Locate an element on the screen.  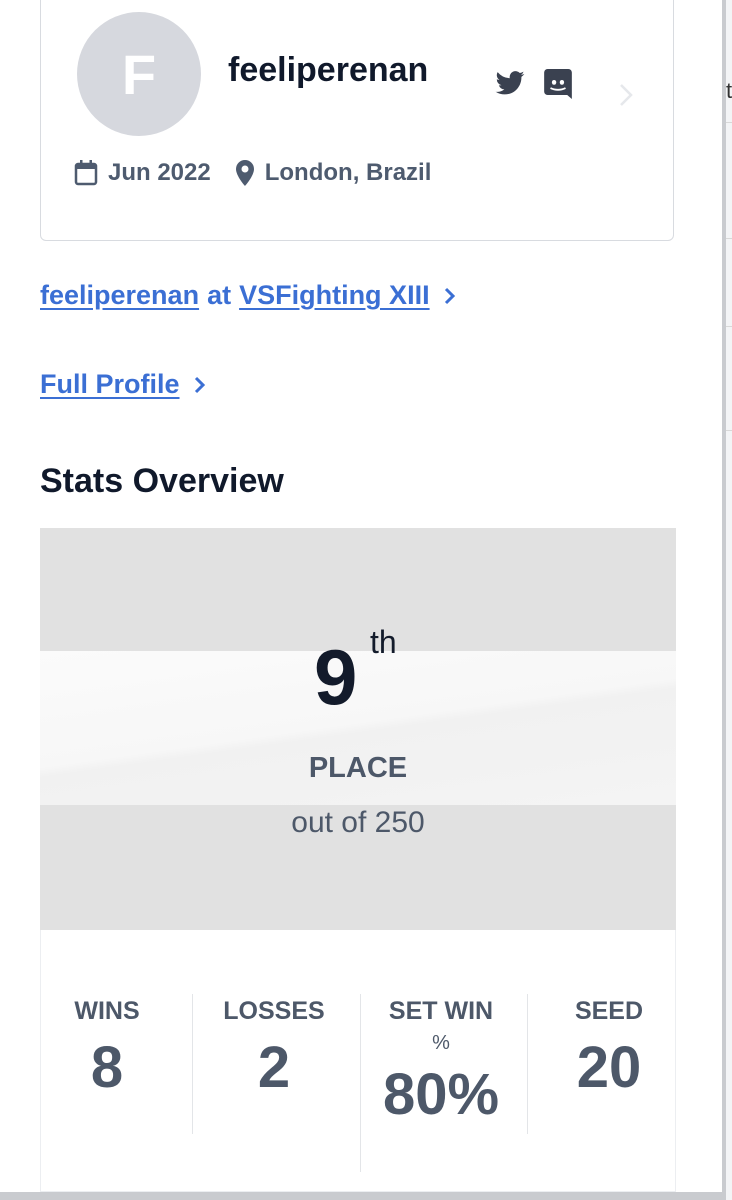
stat-label-sub: % is located at coordinates (441, 1043).